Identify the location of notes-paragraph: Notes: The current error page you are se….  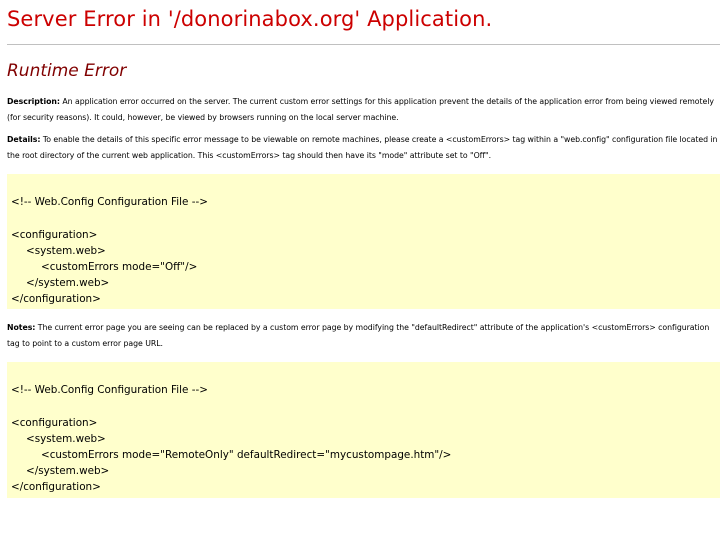
(363, 336).